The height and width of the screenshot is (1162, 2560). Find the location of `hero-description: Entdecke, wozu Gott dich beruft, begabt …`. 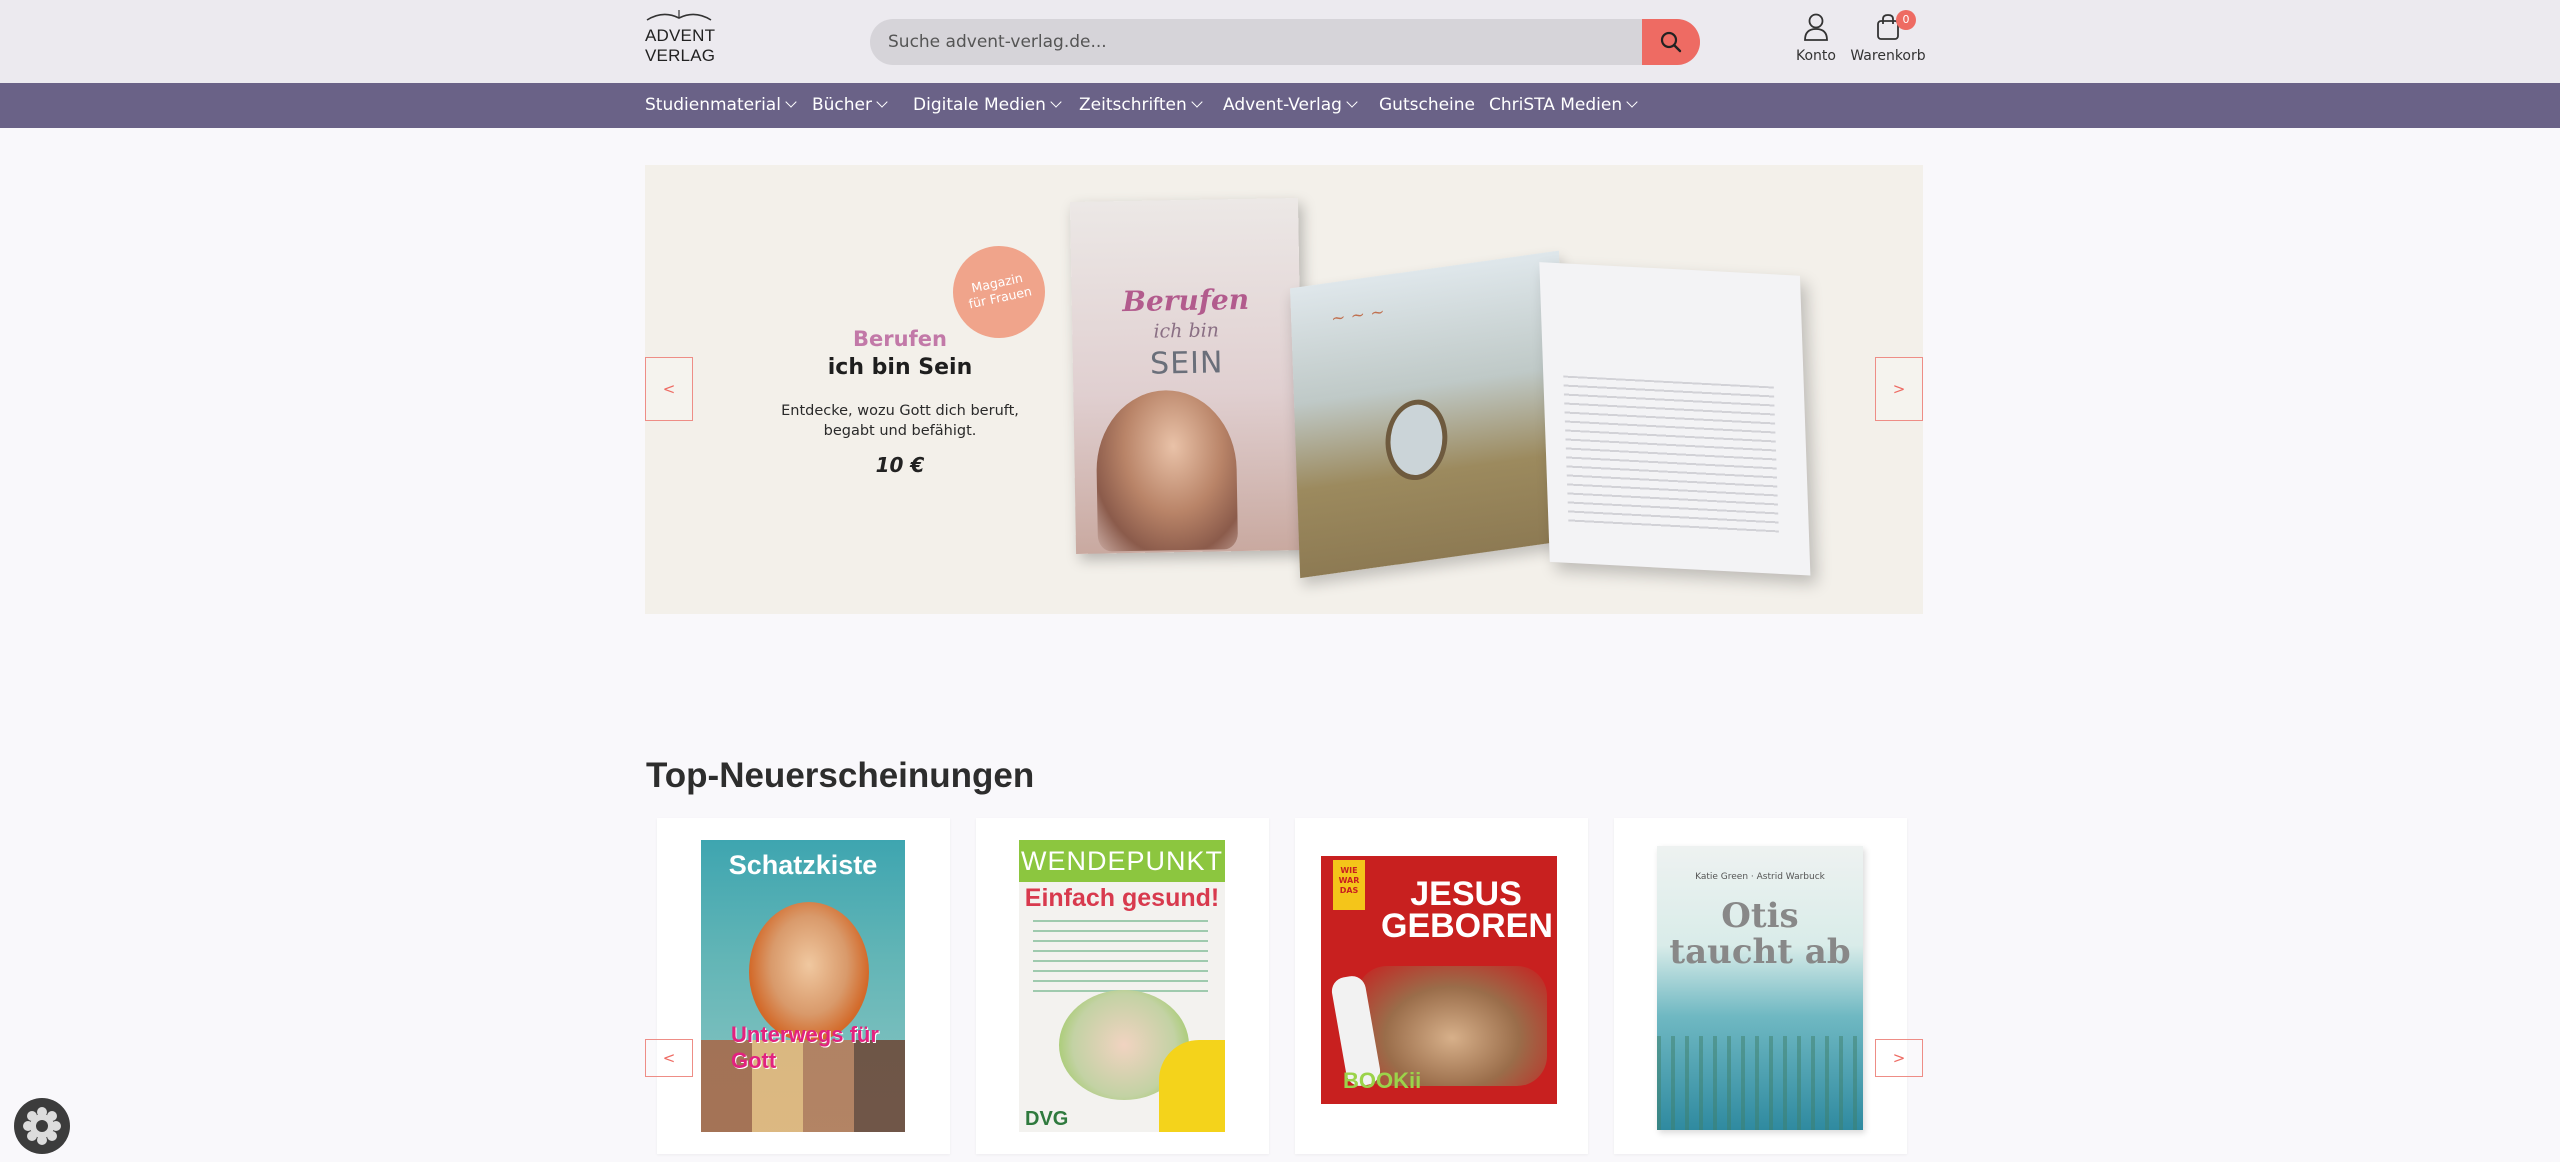

hero-description: Entdecke, wozu Gott dich beruft, begabt … is located at coordinates (900, 421).